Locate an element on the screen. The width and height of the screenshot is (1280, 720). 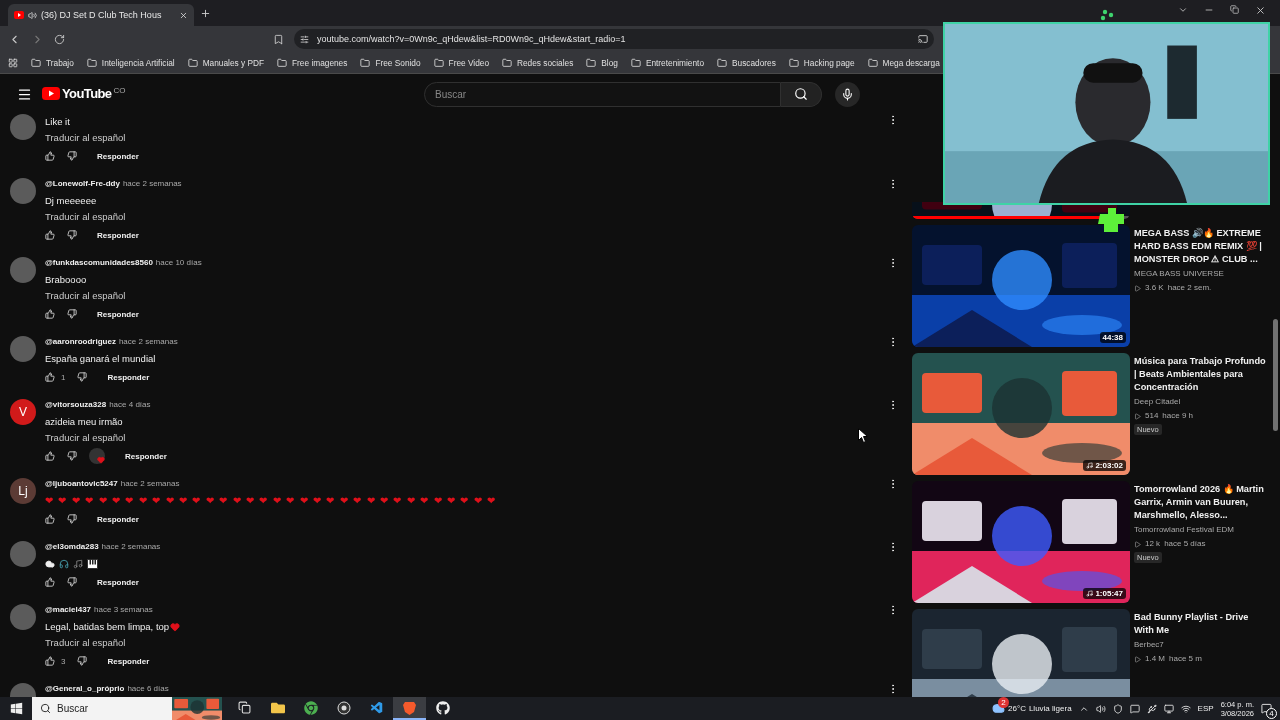
comment-time: hace 6 días is located at coordinates (148, 690).